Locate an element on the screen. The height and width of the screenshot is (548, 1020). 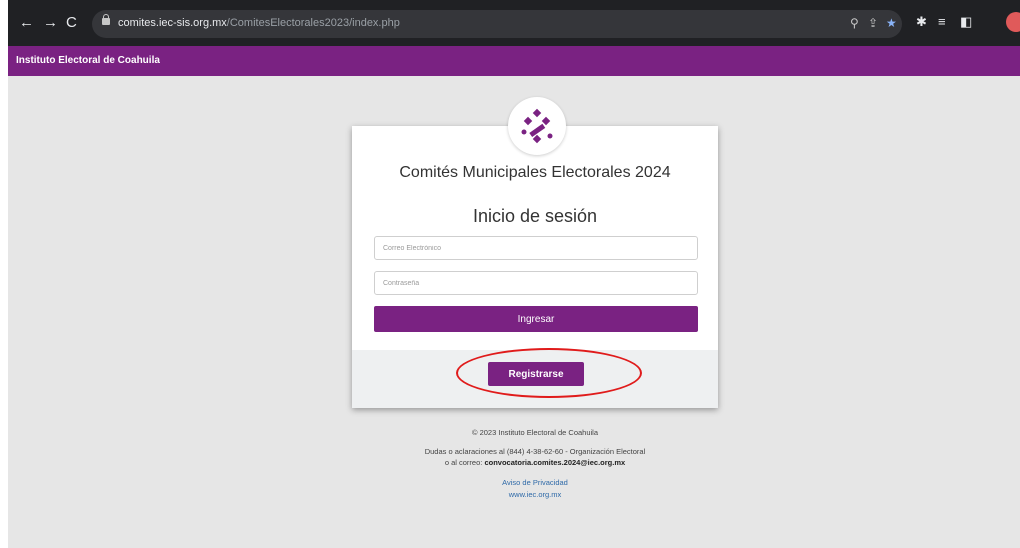
privacy-link: Aviso de Privacidad is located at coordinates (535, 482).